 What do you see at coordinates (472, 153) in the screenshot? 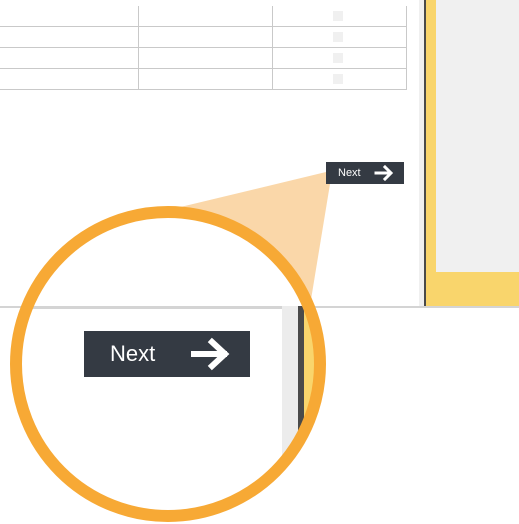
I see `highlight-frame` at bounding box center [472, 153].